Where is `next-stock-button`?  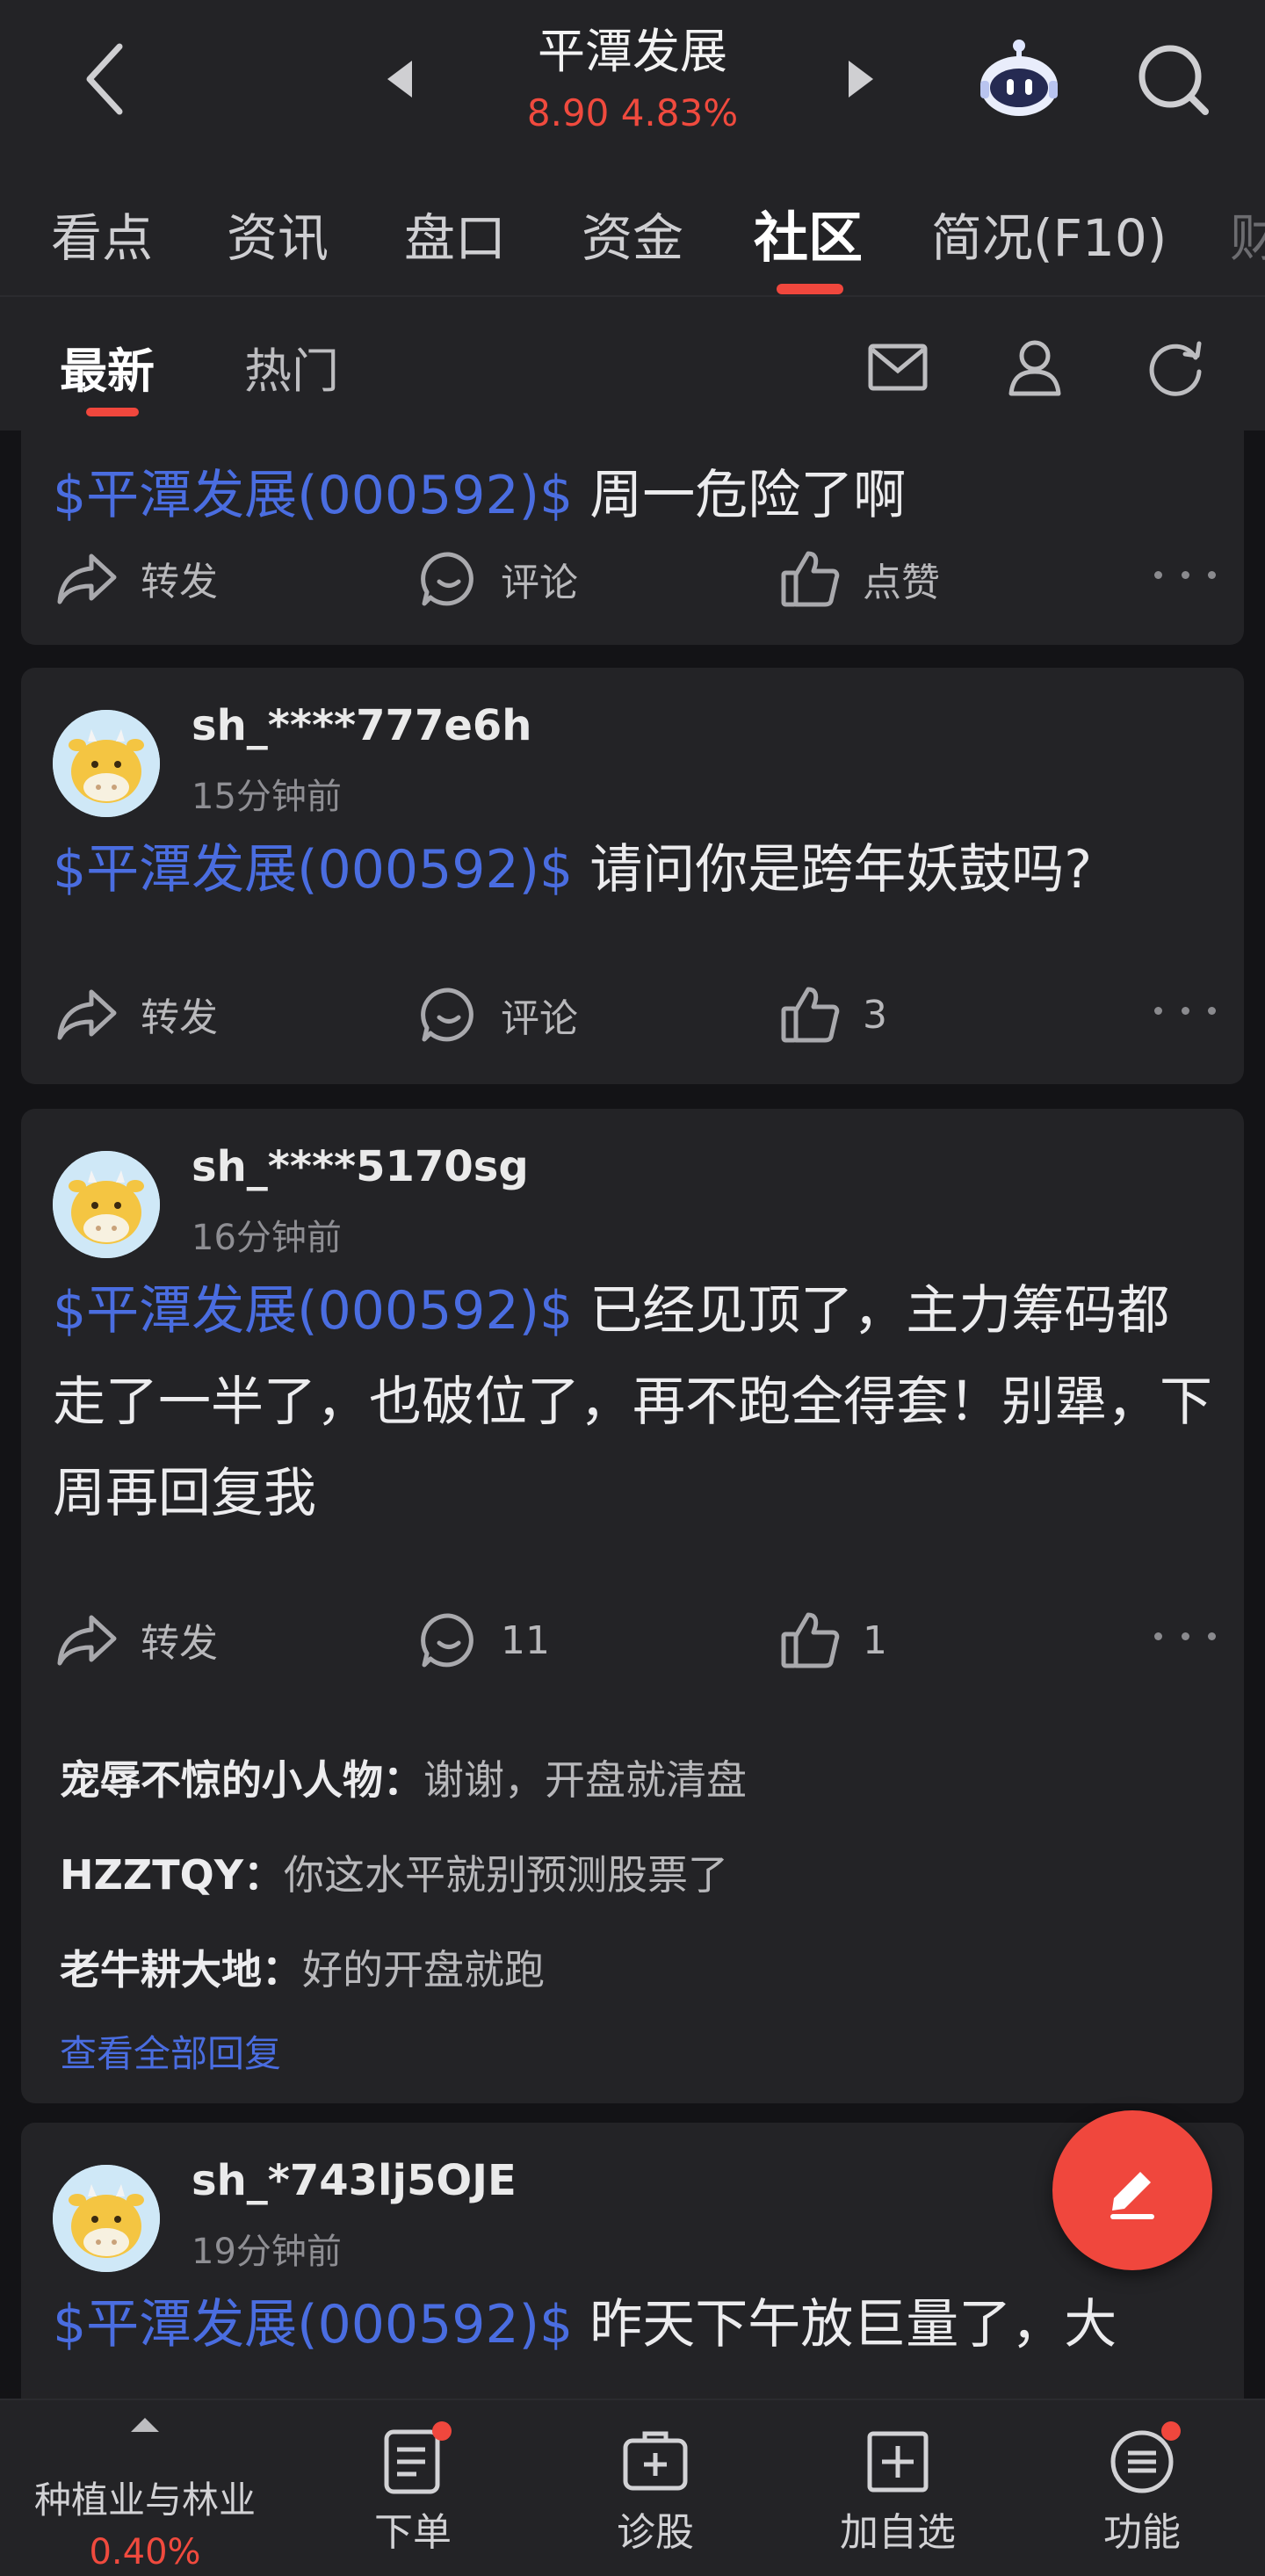 next-stock-button is located at coordinates (861, 79).